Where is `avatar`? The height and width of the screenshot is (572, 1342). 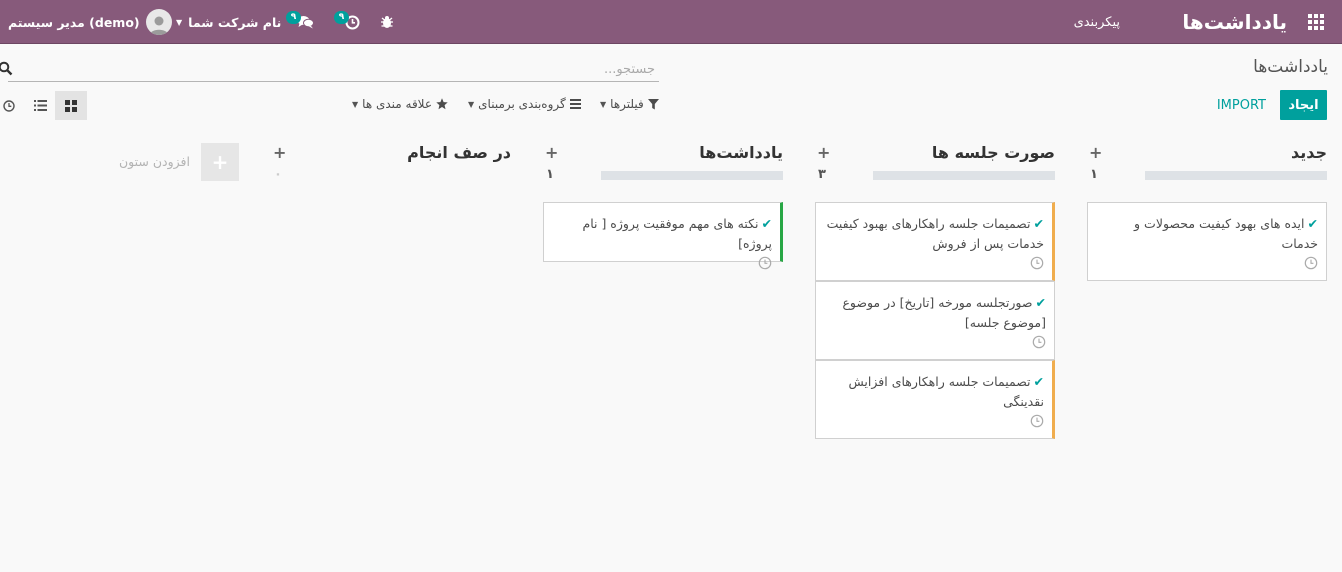 avatar is located at coordinates (158, 22).